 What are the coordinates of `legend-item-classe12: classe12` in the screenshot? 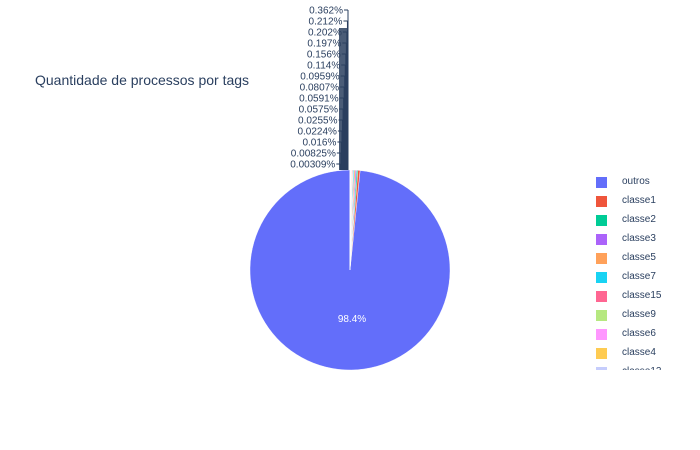 It's located at (645, 366).